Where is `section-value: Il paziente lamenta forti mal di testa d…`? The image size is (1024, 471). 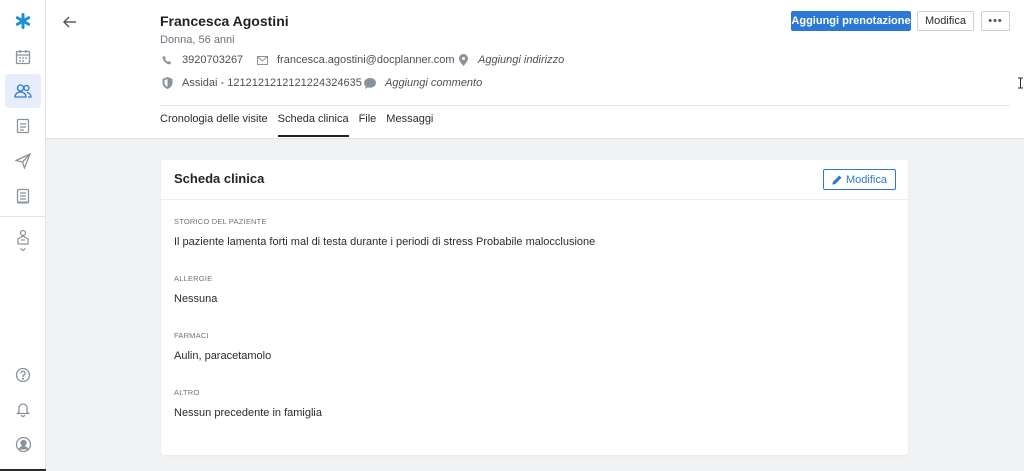 section-value: Il paziente lamenta forti mal di testa d… is located at coordinates (385, 242).